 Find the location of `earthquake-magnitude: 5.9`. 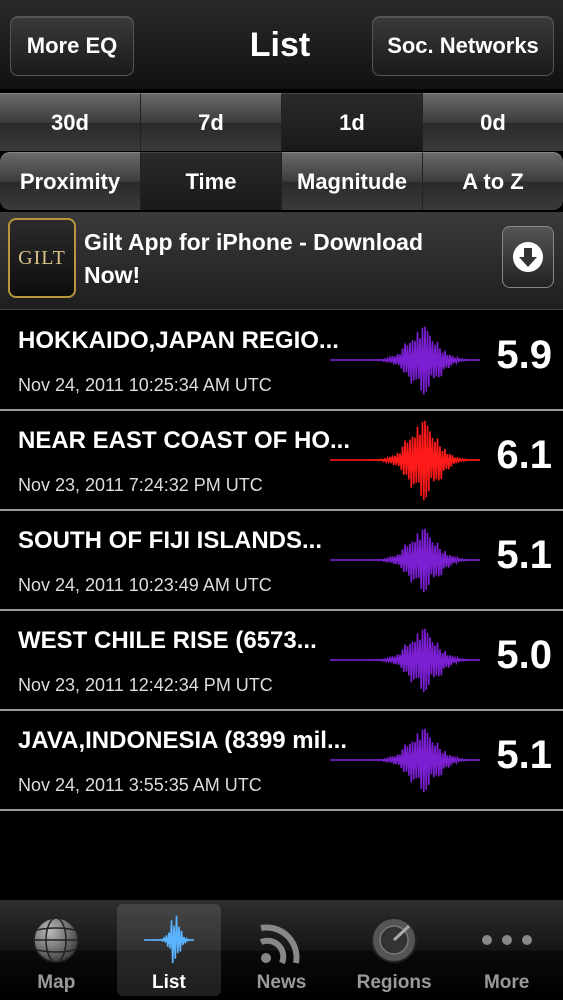

earthquake-magnitude: 5.9 is located at coordinates (524, 355).